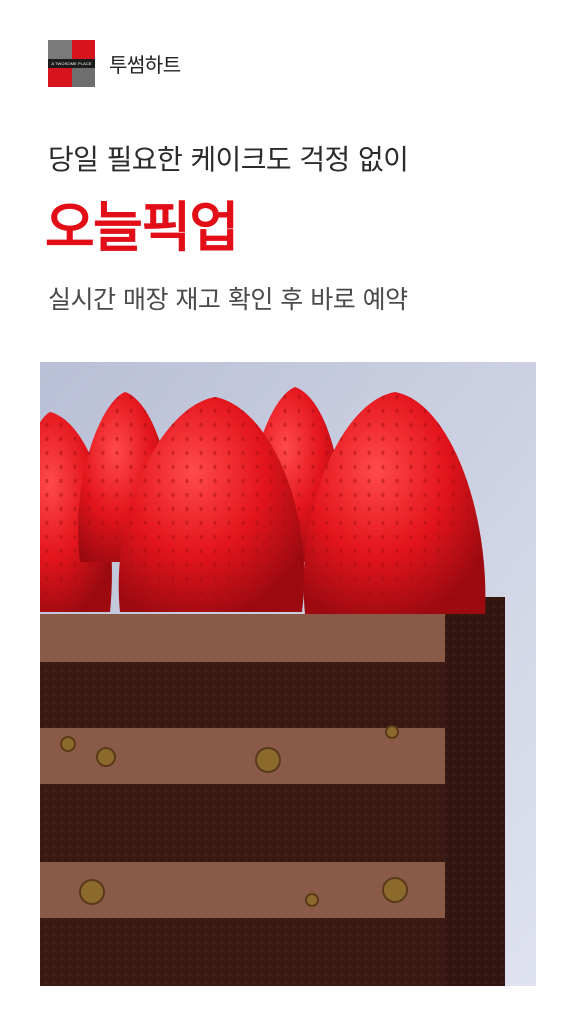 This screenshot has width=576, height=1024. Describe the element at coordinates (145, 65) in the screenshot. I see `brand-name: 투썸하트` at that location.